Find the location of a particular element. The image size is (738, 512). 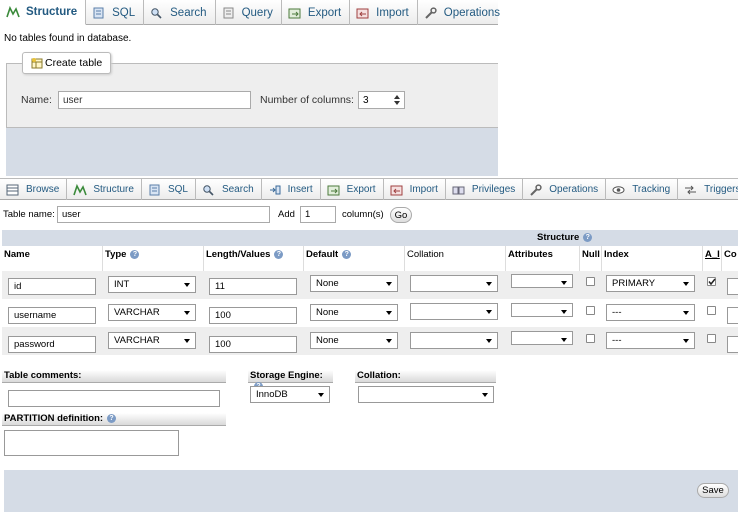

tab-label: Browse is located at coordinates (43, 189).